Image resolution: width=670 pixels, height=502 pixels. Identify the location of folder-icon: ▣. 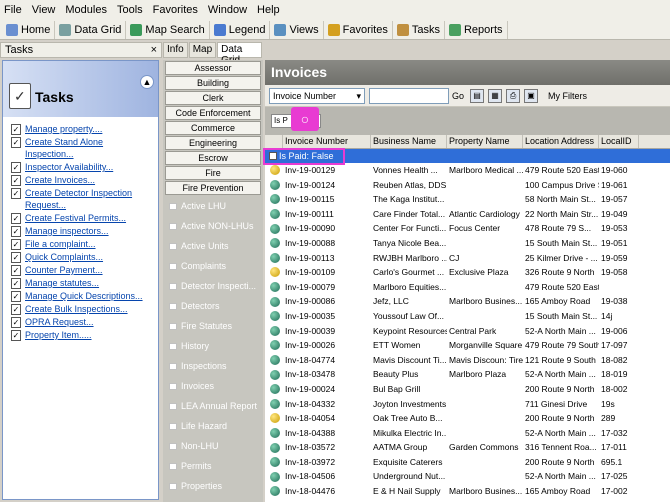
(531, 95).